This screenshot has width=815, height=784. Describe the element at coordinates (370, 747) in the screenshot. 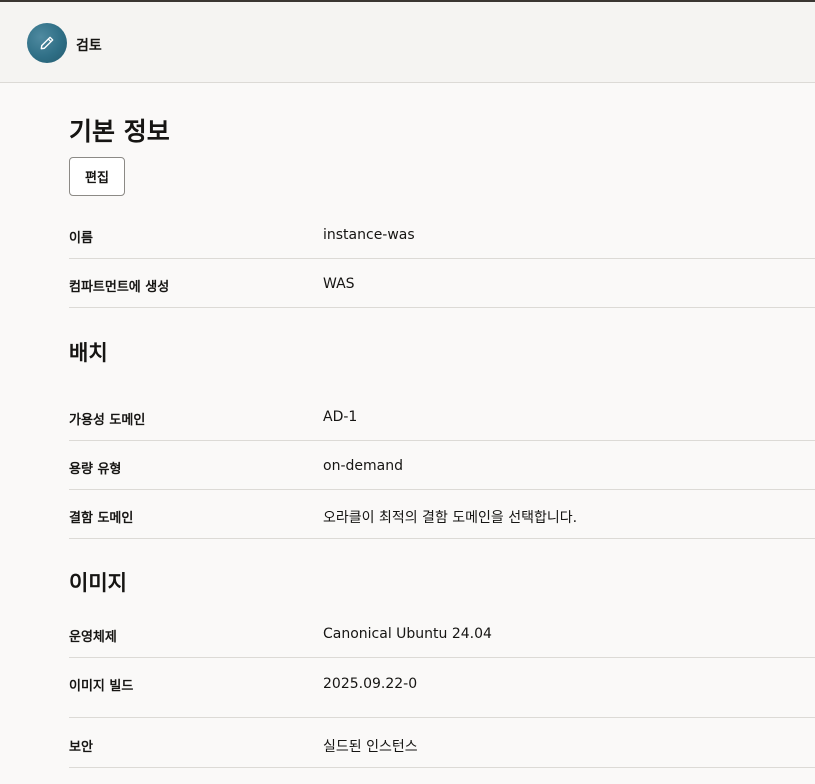

I see `row-value: 실드된 인스턴스` at that location.